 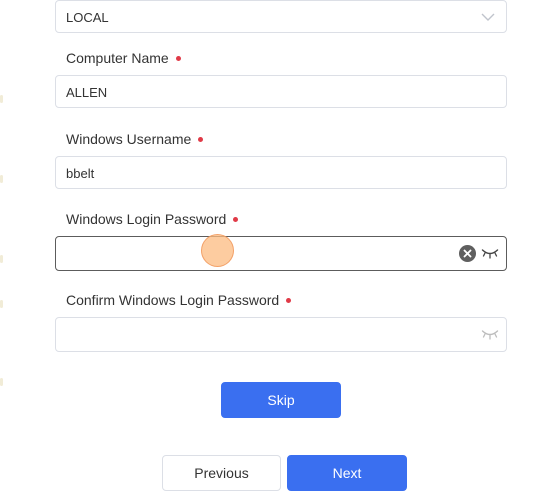 I want to click on computer-name-label-text: Computer Name, so click(x=117, y=58).